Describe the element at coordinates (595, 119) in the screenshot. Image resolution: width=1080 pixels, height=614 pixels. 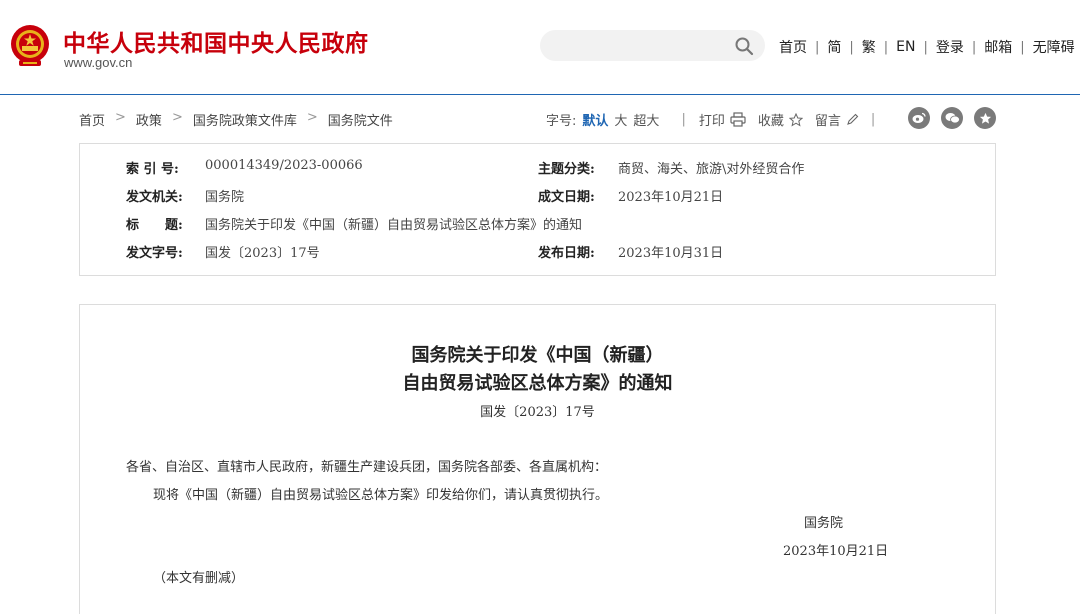
I see `font-size-default: 默认` at that location.